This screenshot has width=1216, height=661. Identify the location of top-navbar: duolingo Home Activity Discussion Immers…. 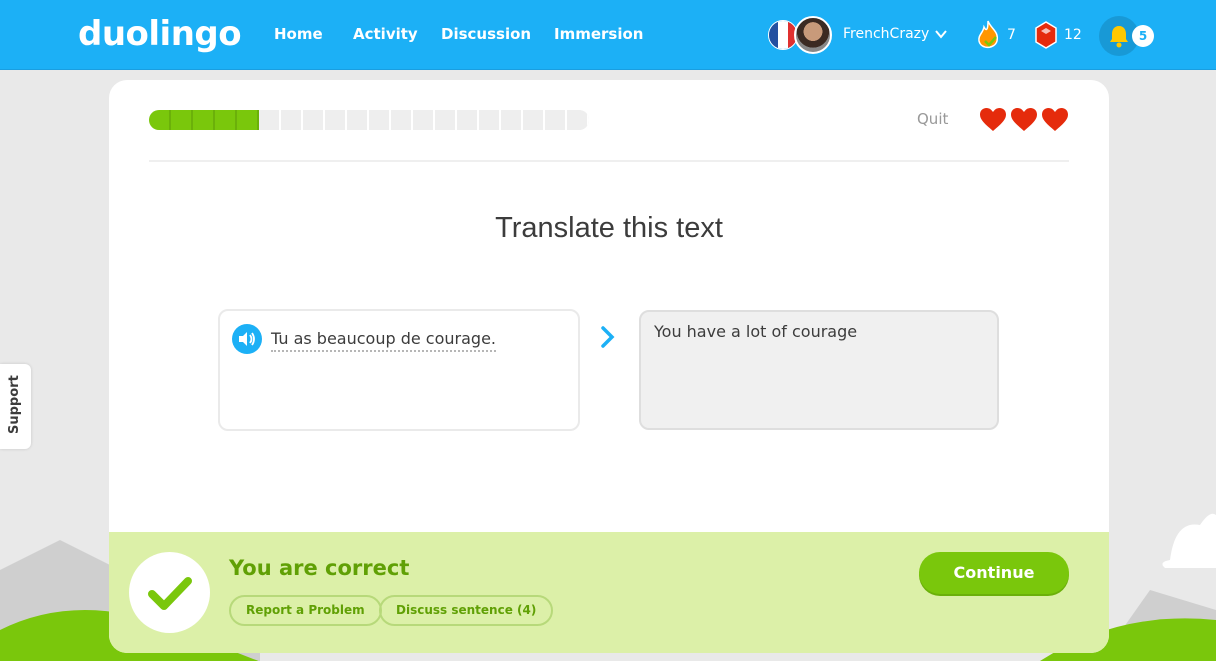
(608, 35).